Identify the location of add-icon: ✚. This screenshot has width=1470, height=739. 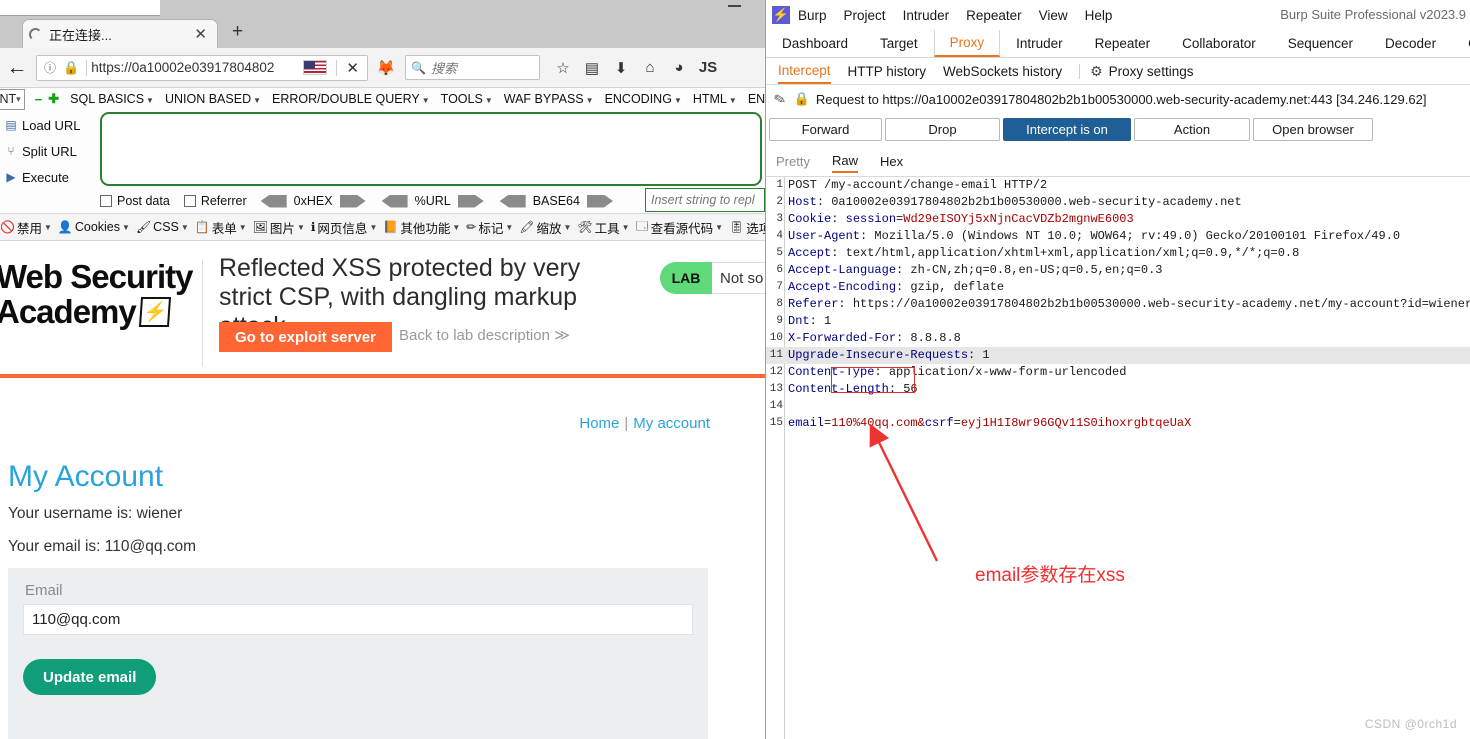
(53, 99).